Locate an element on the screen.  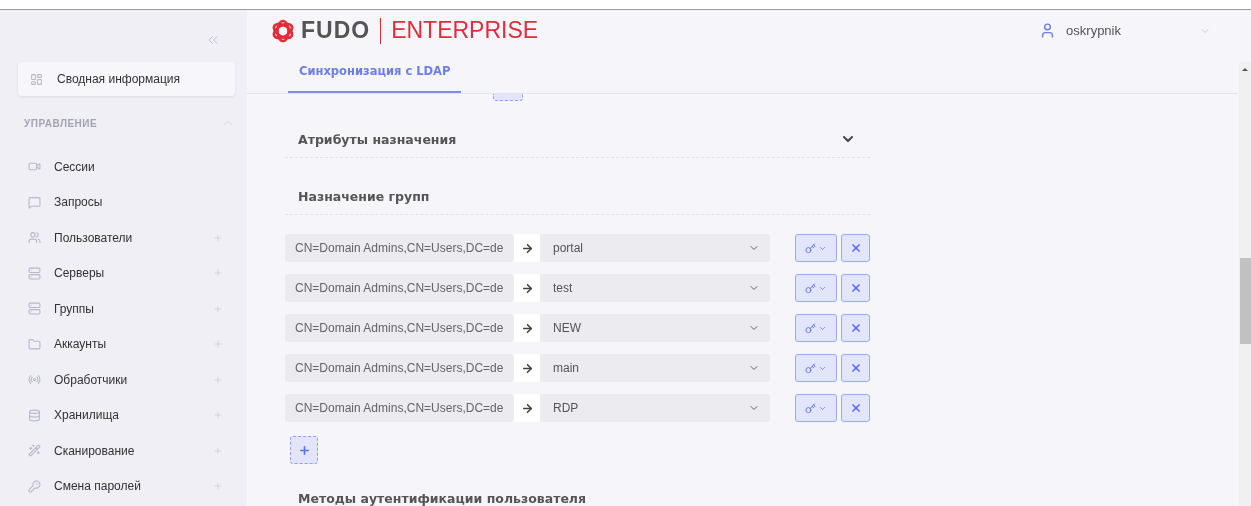
group-select: RDP is located at coordinates (655, 408).